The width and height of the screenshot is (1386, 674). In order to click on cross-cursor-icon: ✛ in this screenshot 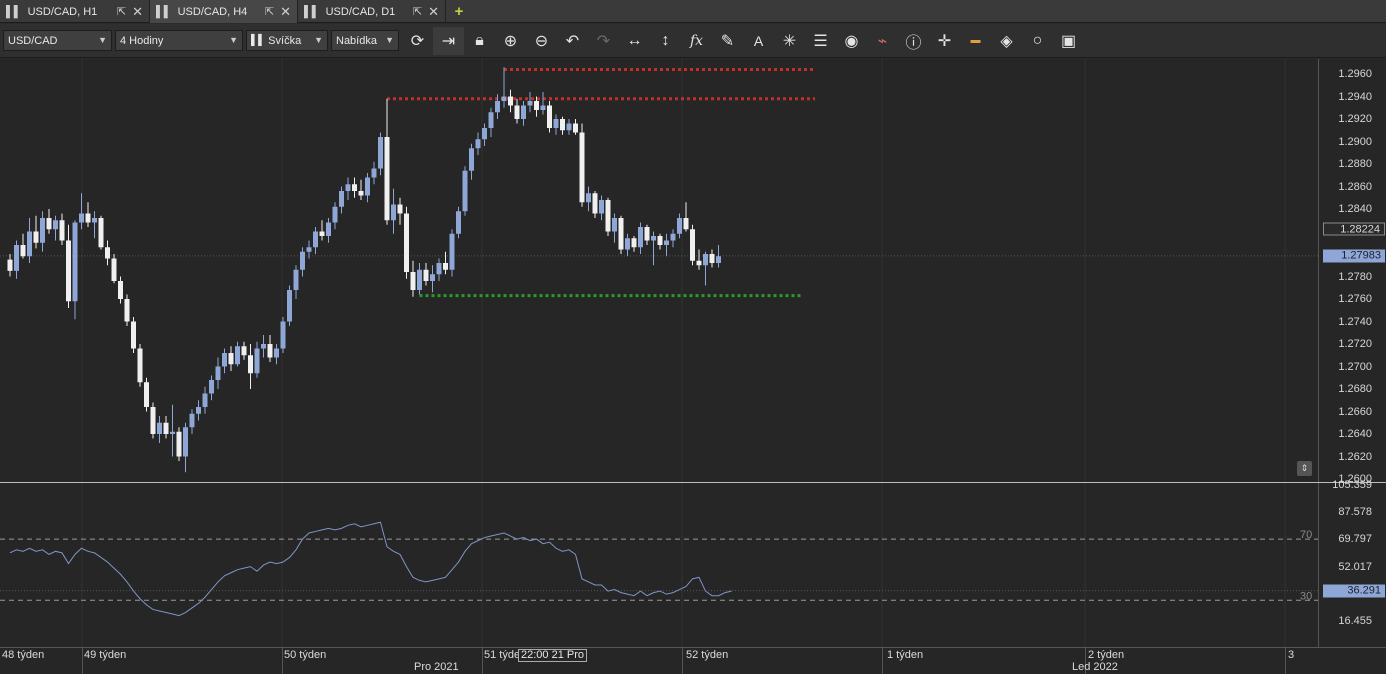, I will do `click(944, 41)`.